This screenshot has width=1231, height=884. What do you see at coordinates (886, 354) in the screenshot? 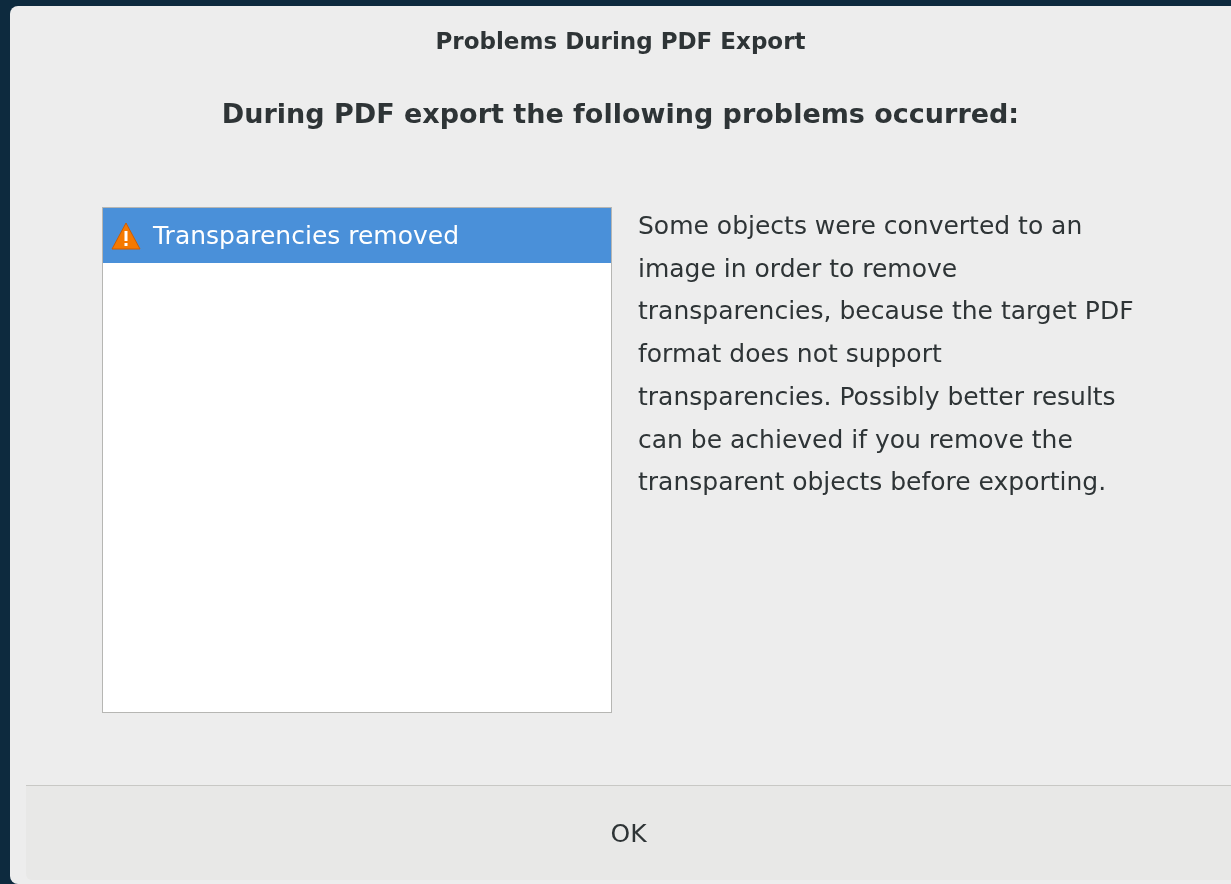
I see `problem-description: Some objects were converted to an image in order to remove transparencies, because the target PDF format does not support transparencies. Possibly better results can be achieved if you remove the transparent objects before exporting.` at bounding box center [886, 354].